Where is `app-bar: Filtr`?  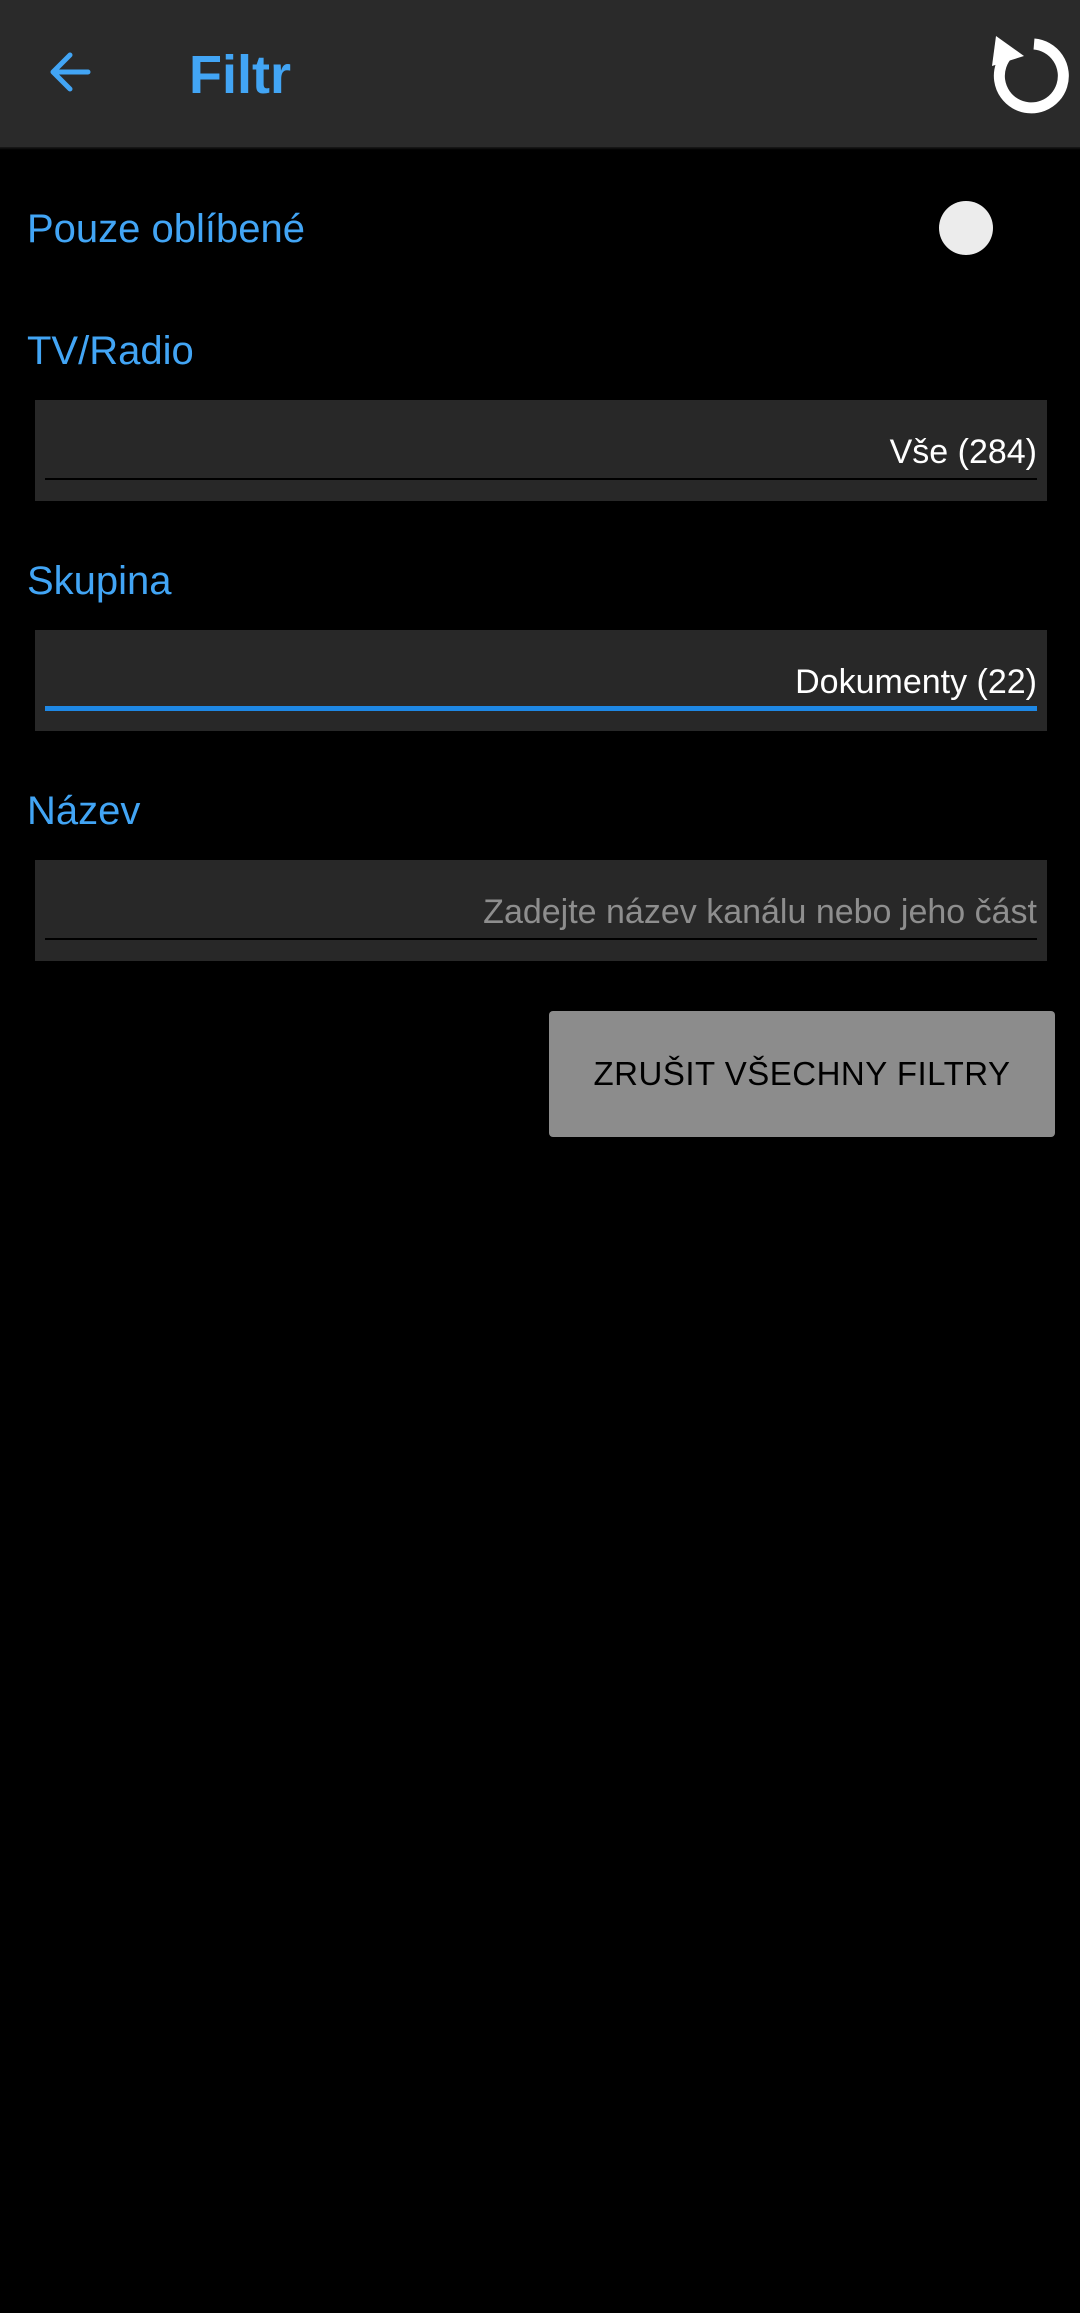 app-bar: Filtr is located at coordinates (540, 73).